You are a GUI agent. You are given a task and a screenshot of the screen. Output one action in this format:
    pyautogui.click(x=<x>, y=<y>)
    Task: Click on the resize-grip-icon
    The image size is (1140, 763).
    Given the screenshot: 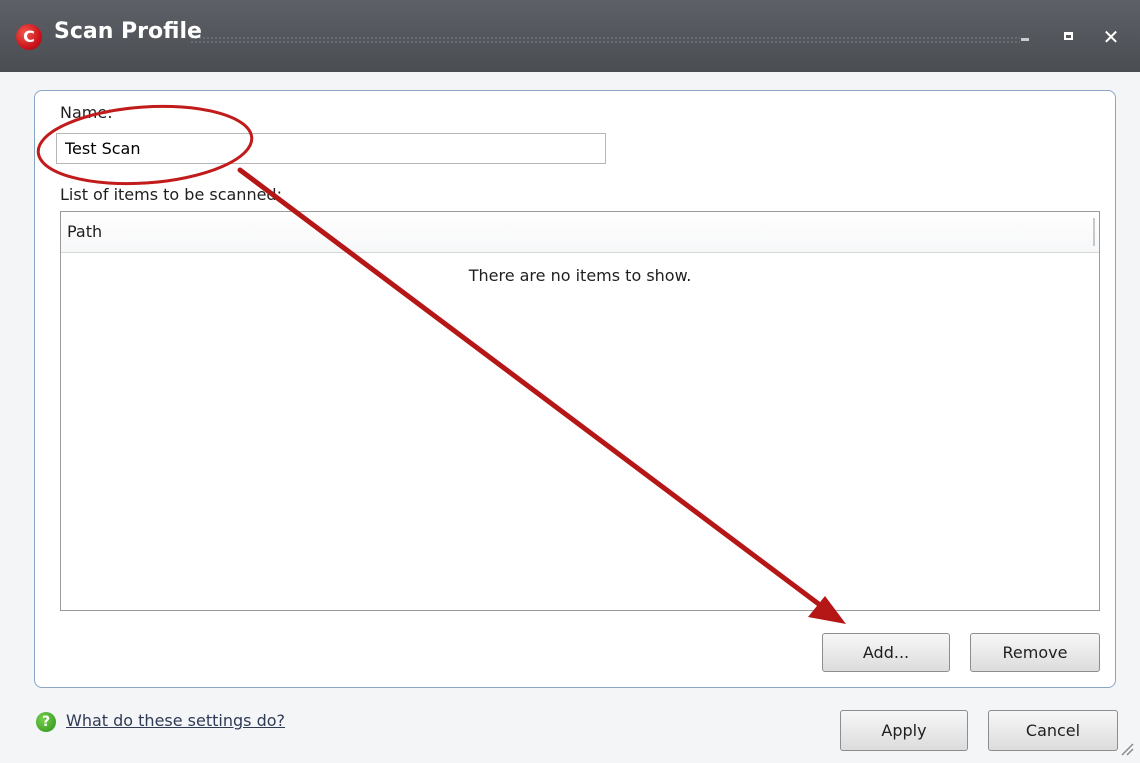 What is the action you would take?
    pyautogui.click(x=1126, y=748)
    